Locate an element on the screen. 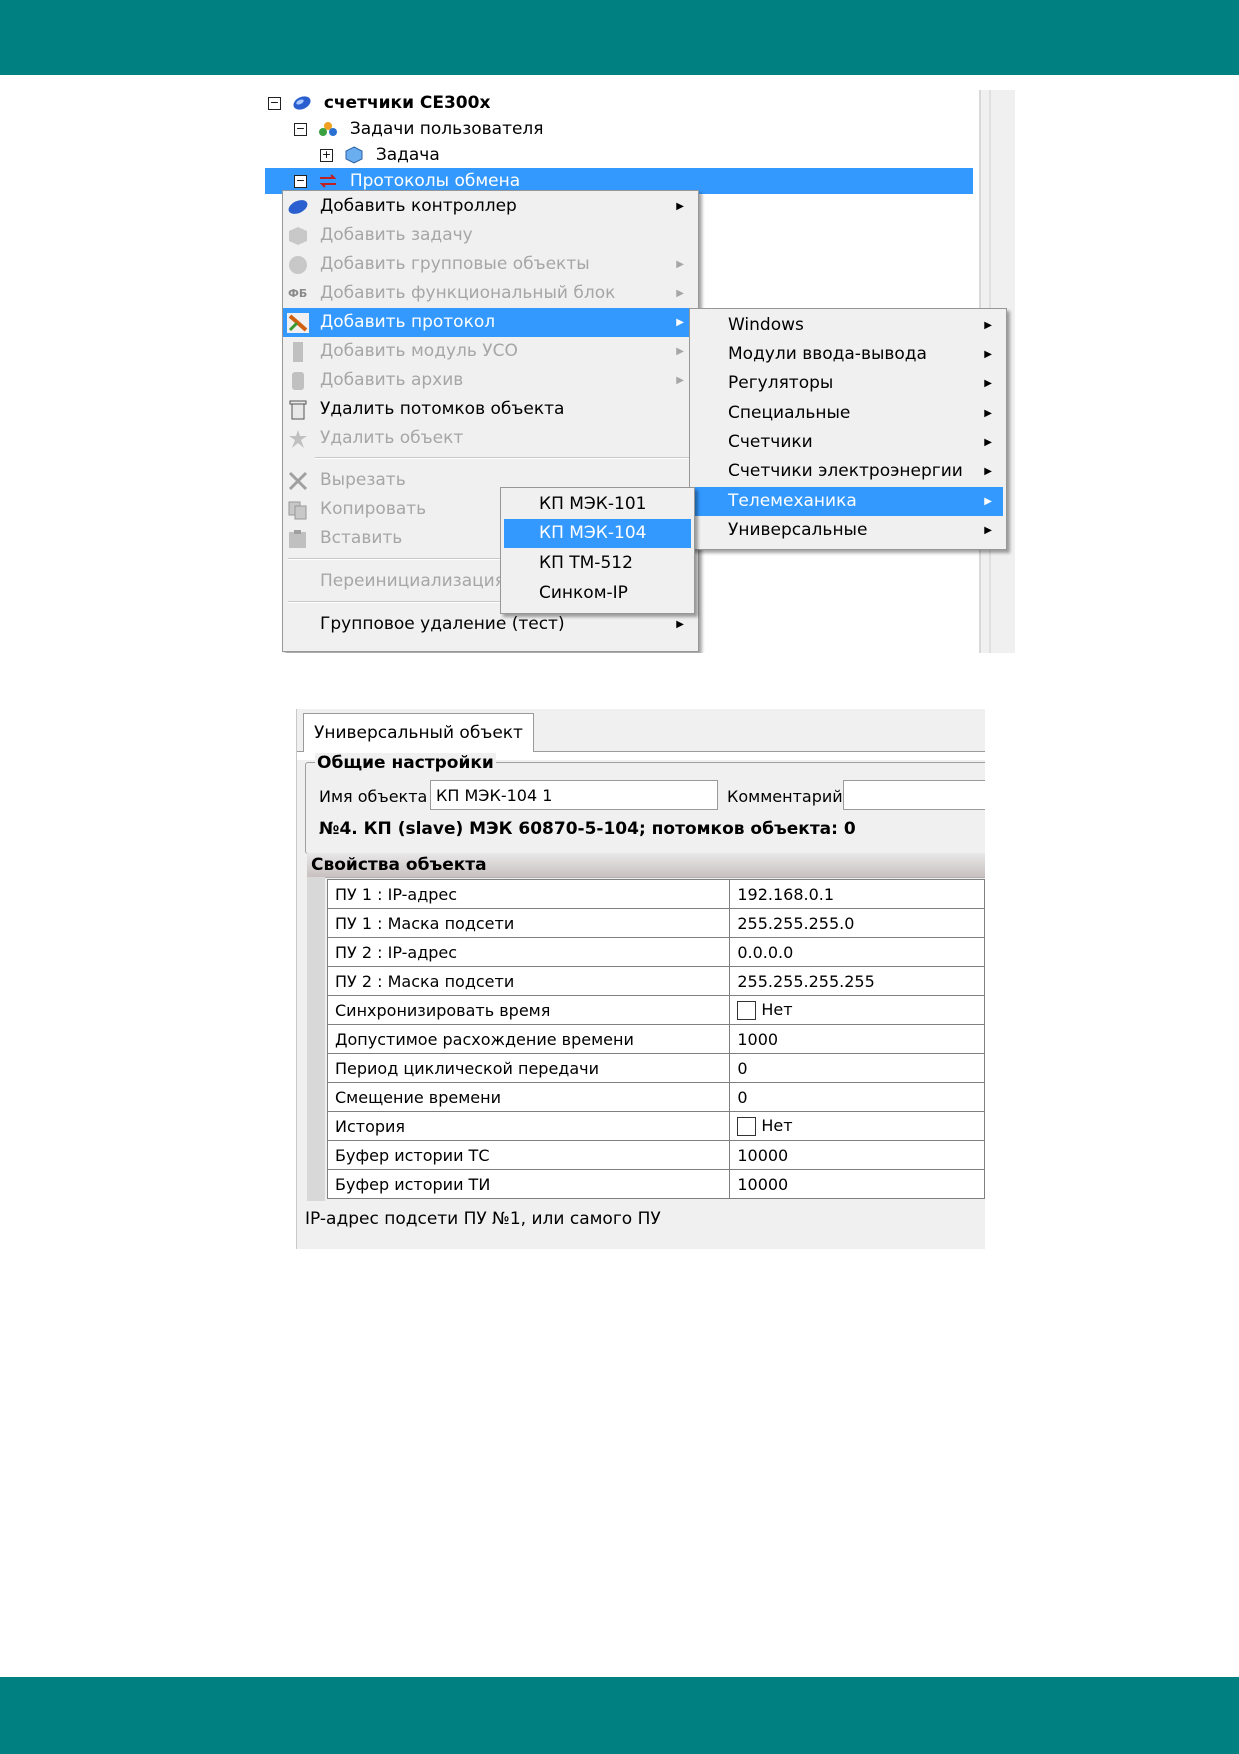 The height and width of the screenshot is (1754, 1239). tree-item-label: Задача is located at coordinates (407, 155).